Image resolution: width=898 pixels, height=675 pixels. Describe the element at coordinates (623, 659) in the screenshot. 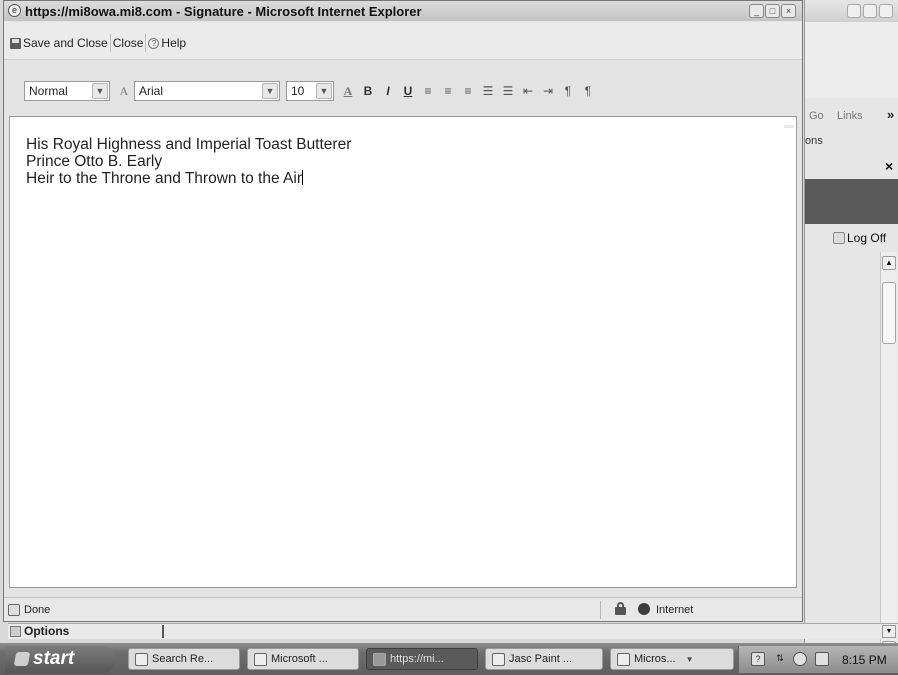

I see `outlook-icon` at that location.